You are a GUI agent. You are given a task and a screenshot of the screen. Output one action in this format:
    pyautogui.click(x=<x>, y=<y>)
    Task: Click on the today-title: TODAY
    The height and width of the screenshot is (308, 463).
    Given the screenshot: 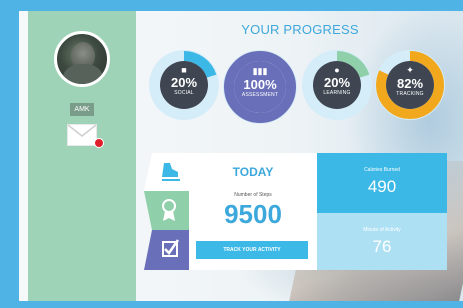 What is the action you would take?
    pyautogui.click(x=253, y=172)
    